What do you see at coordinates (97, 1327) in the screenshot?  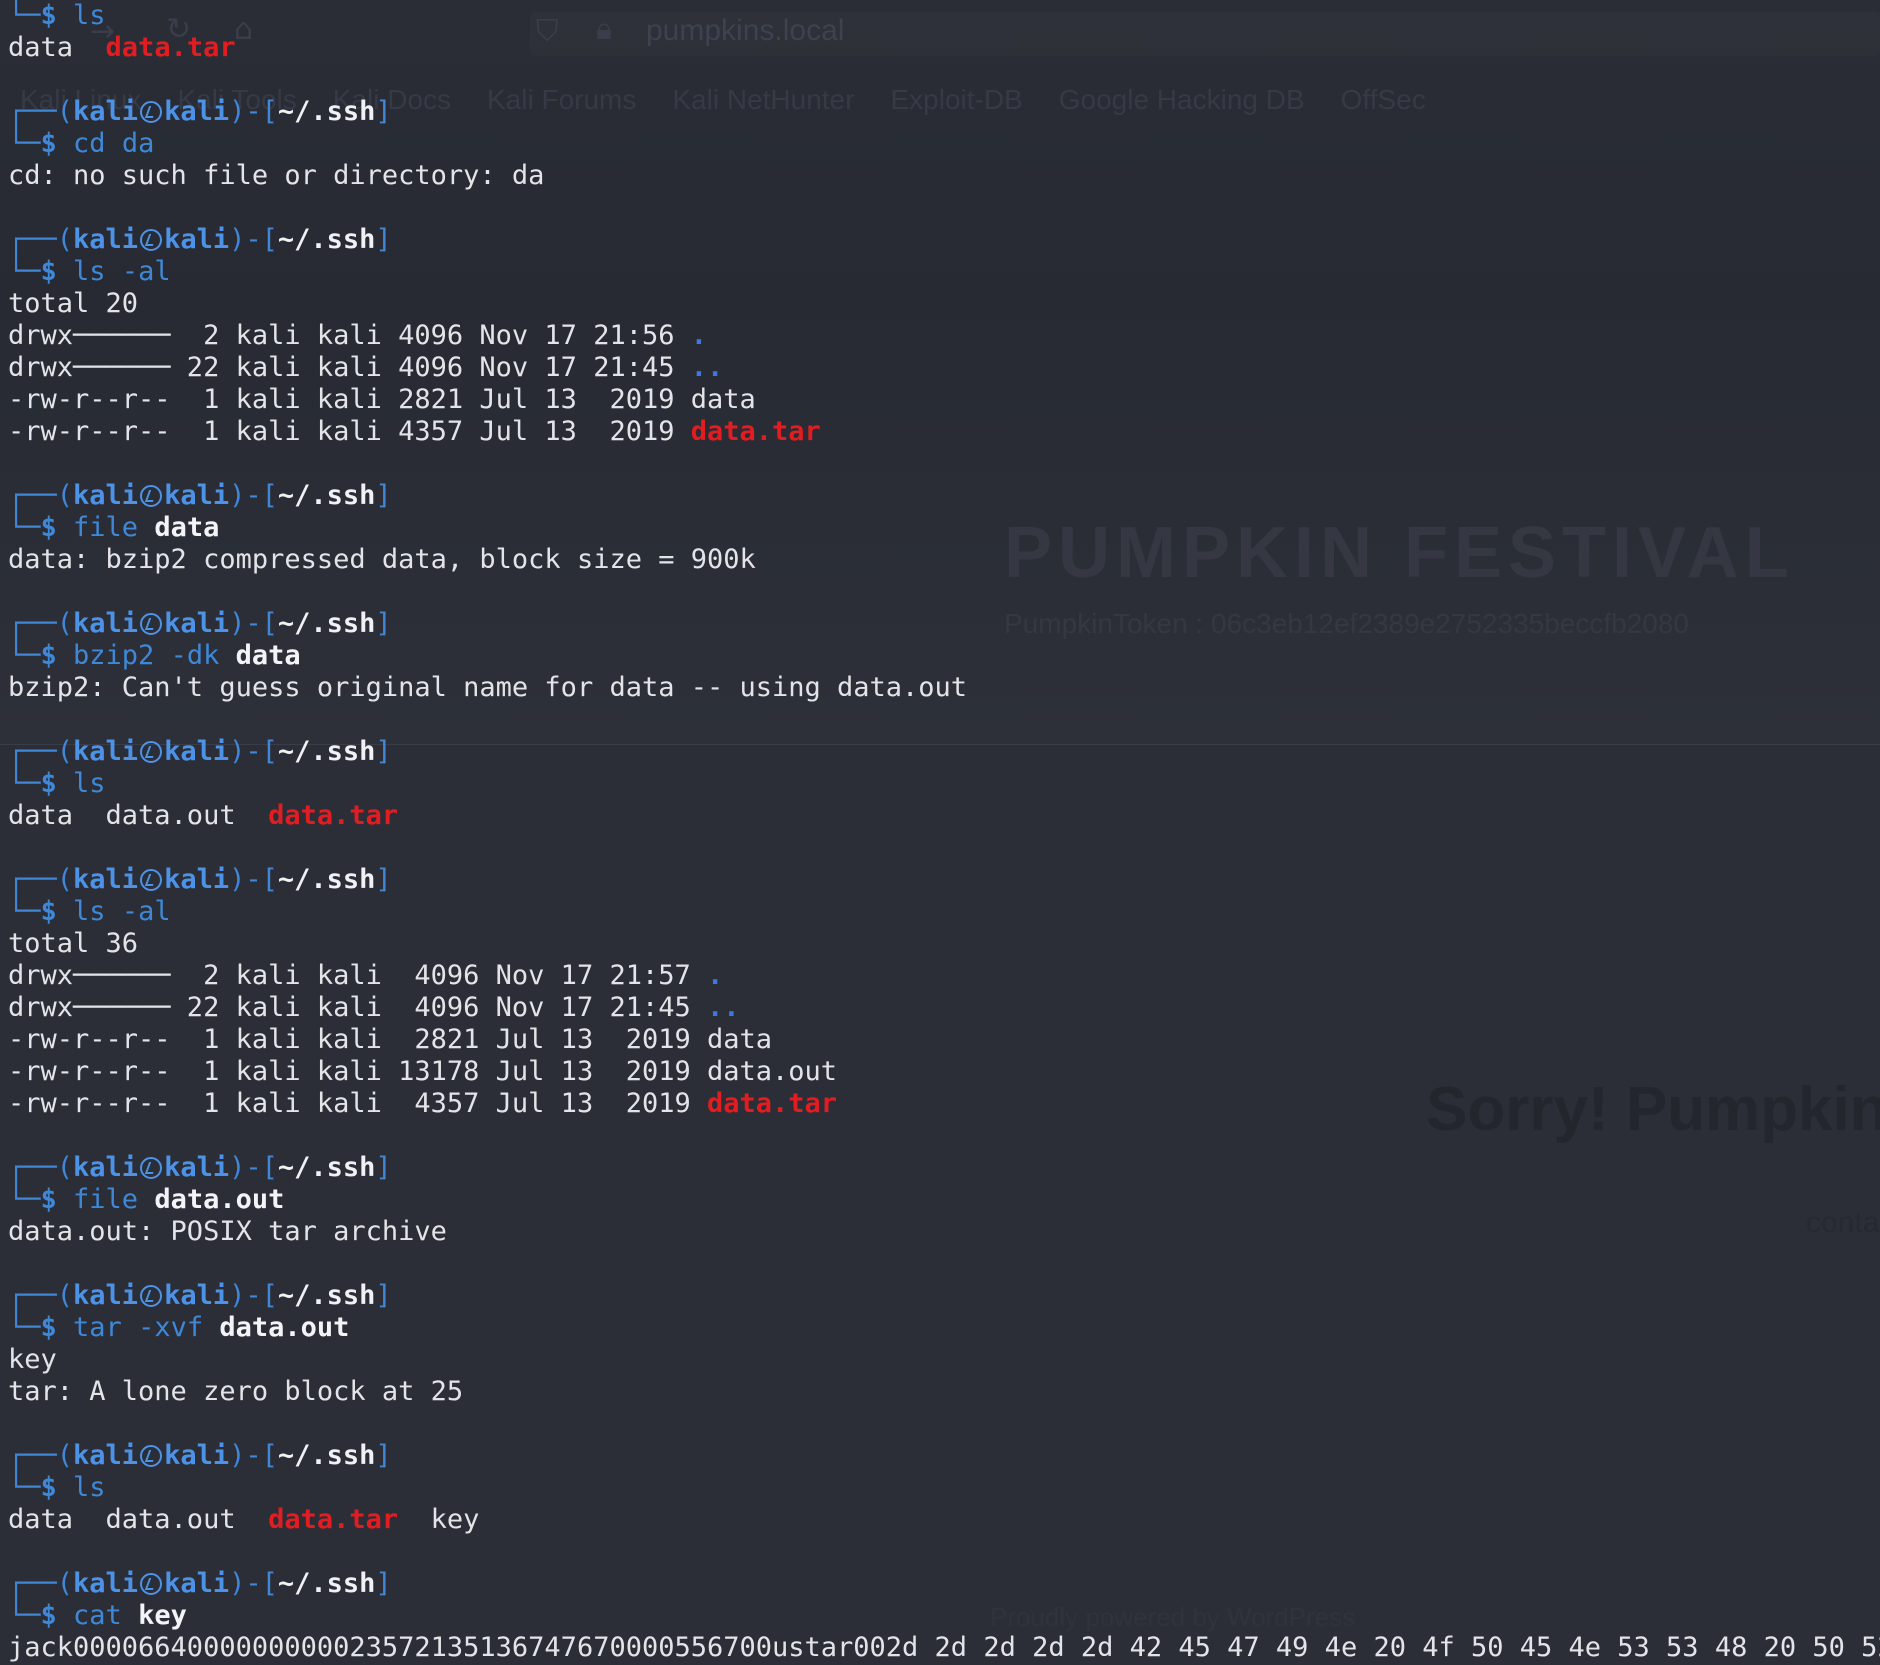 I see `command-name: tar` at bounding box center [97, 1327].